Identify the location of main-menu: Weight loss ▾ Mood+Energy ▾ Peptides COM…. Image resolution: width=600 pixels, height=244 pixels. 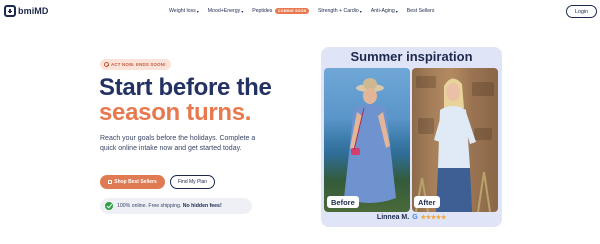
(306, 11).